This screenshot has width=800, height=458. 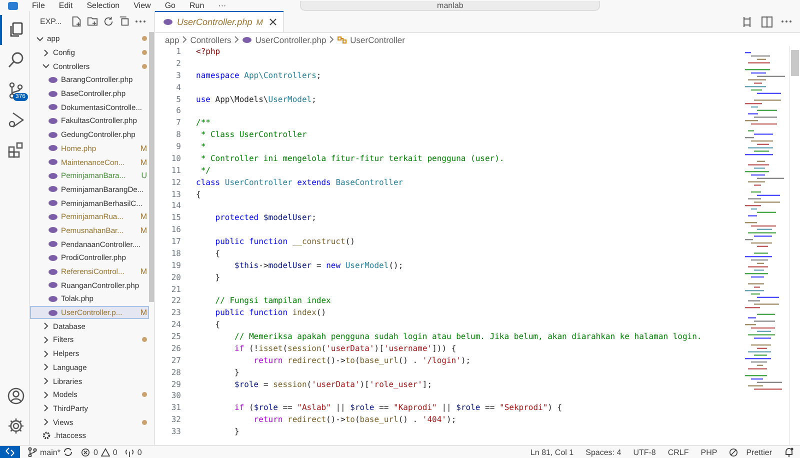 What do you see at coordinates (767, 22) in the screenshot?
I see `split-editor-icon` at bounding box center [767, 22].